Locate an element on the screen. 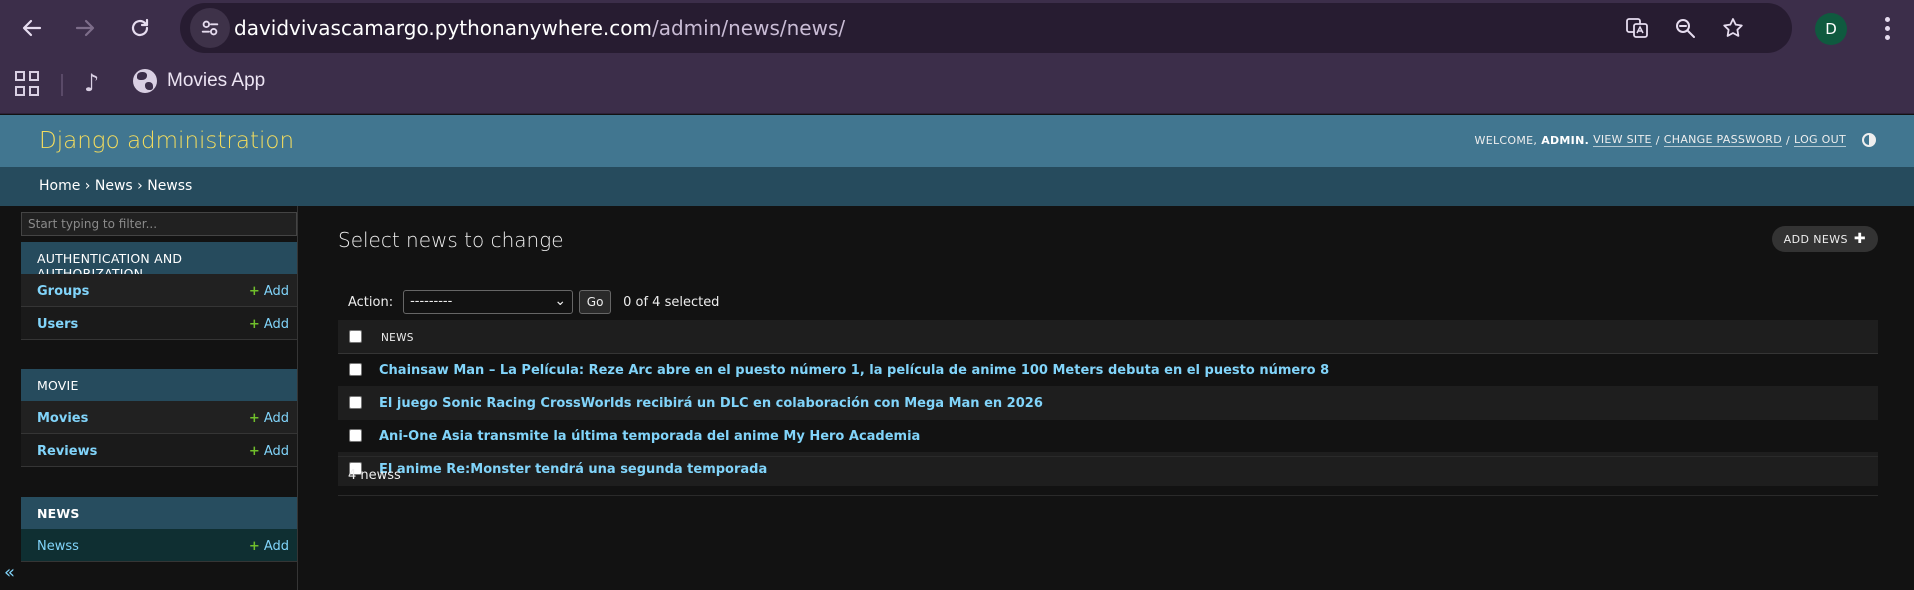  collapse-sidebar-button: « is located at coordinates (9, 572).